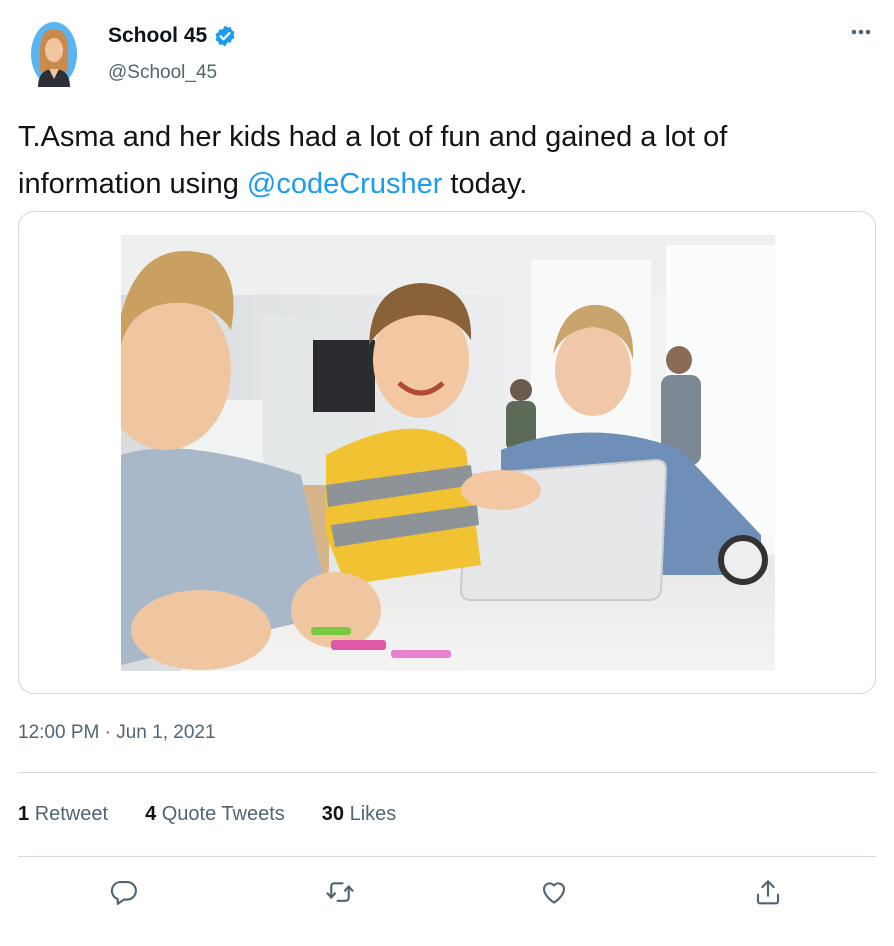 This screenshot has height=946, width=894. I want to click on like-icon, so click(554, 893).